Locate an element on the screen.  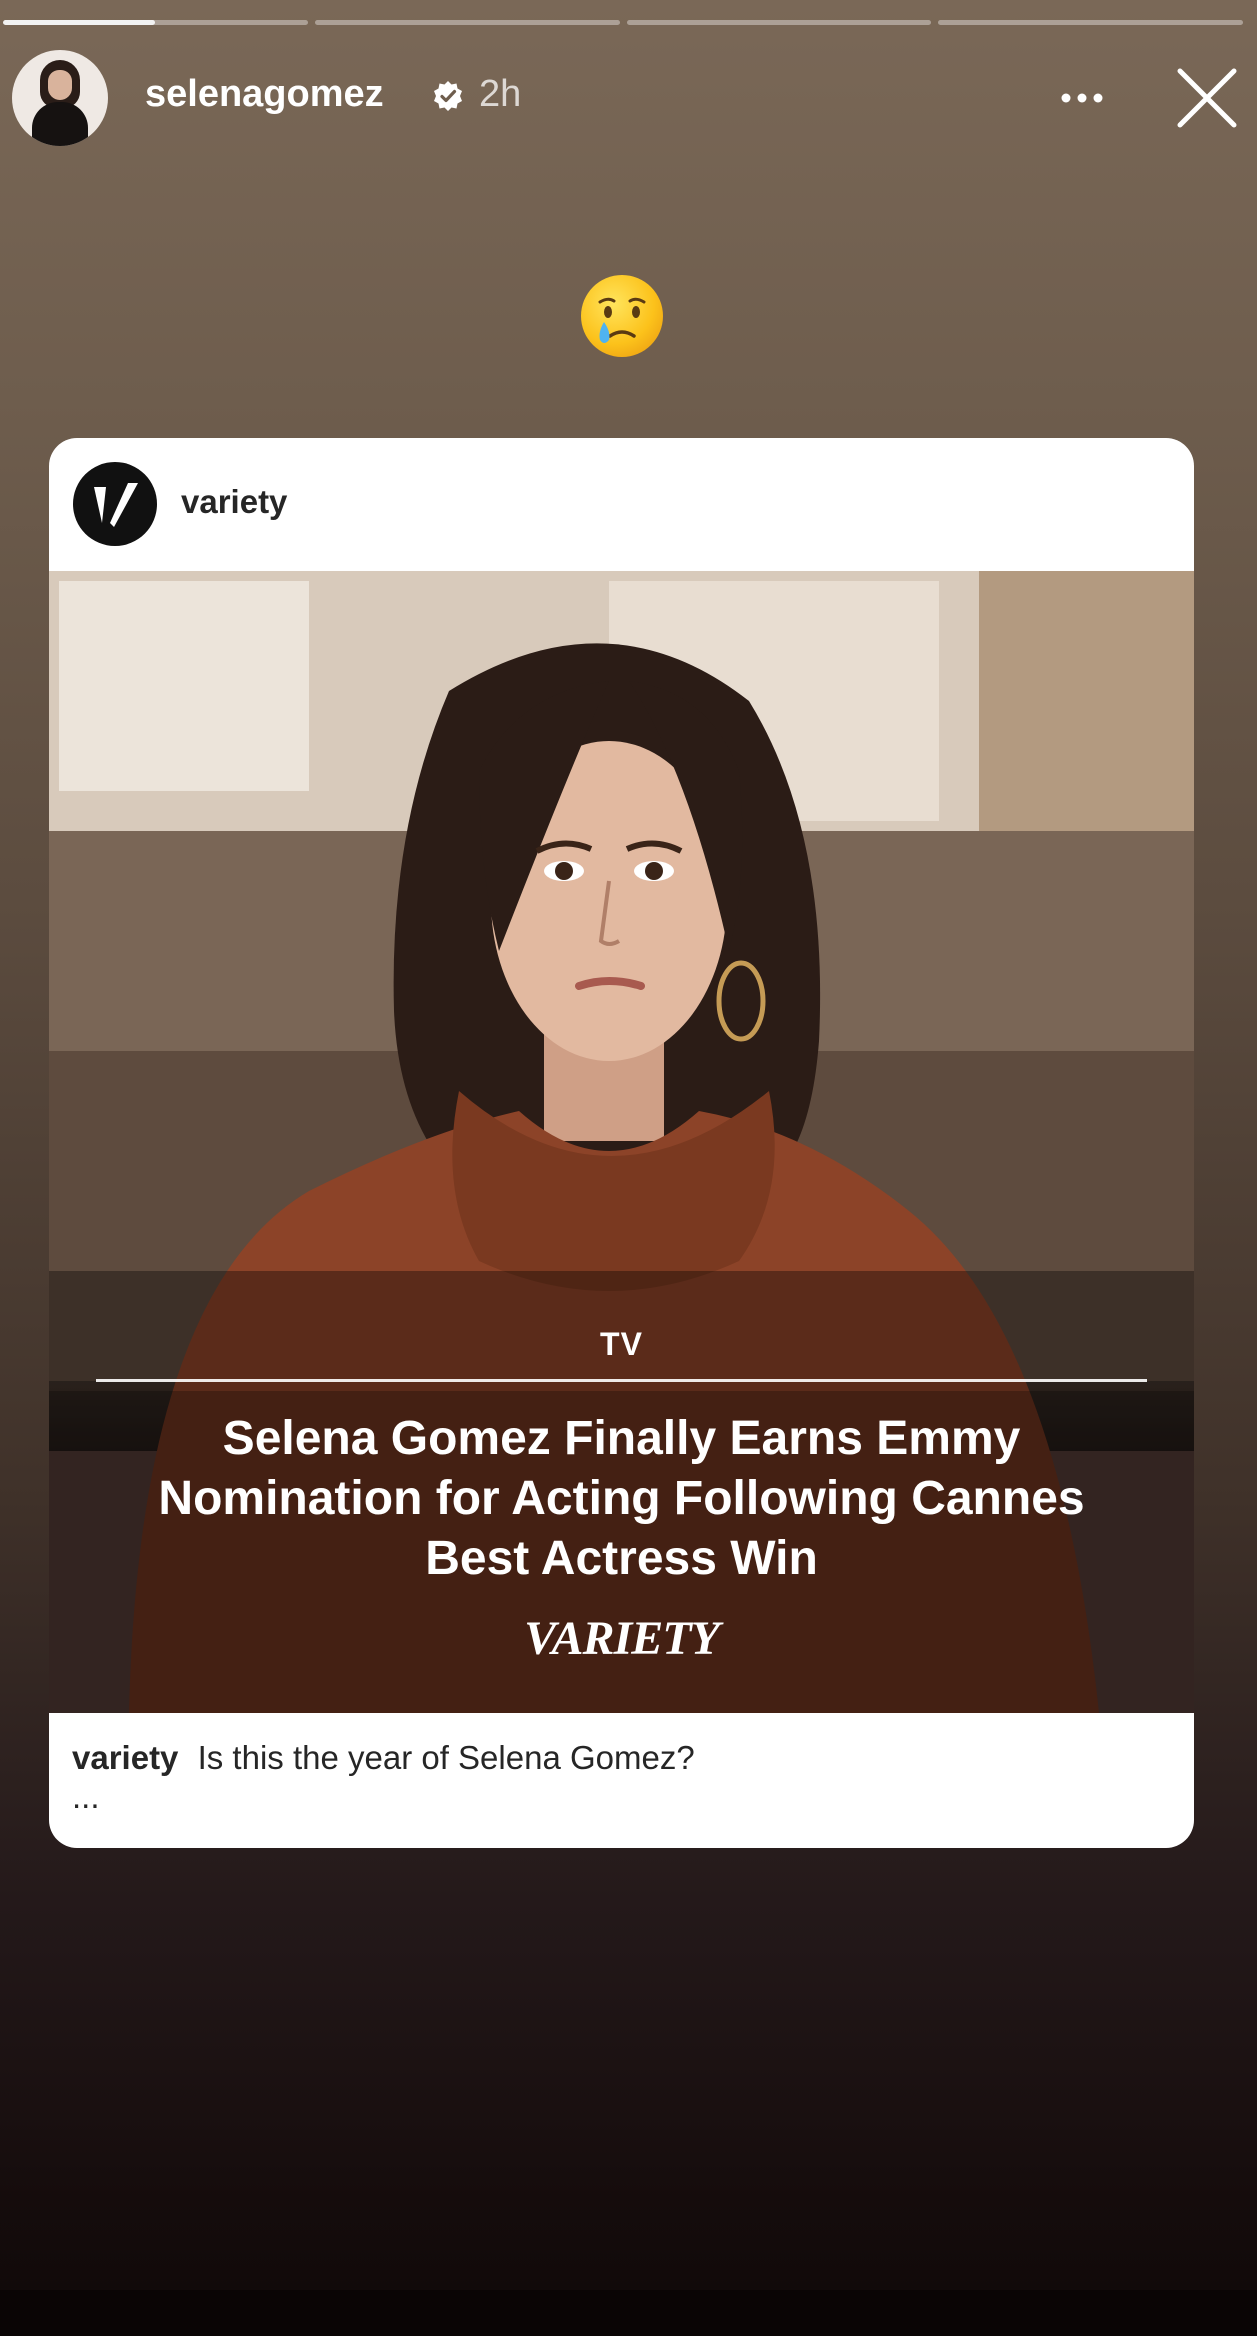
shared-post-username: variety is located at coordinates (234, 502).